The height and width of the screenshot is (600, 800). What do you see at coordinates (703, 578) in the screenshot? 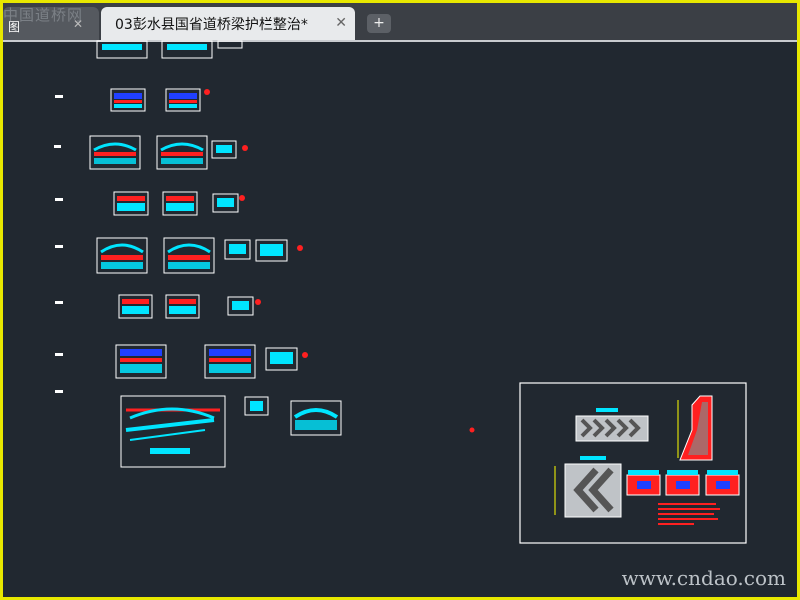
I see `watermark-url: www.cndao.com` at bounding box center [703, 578].